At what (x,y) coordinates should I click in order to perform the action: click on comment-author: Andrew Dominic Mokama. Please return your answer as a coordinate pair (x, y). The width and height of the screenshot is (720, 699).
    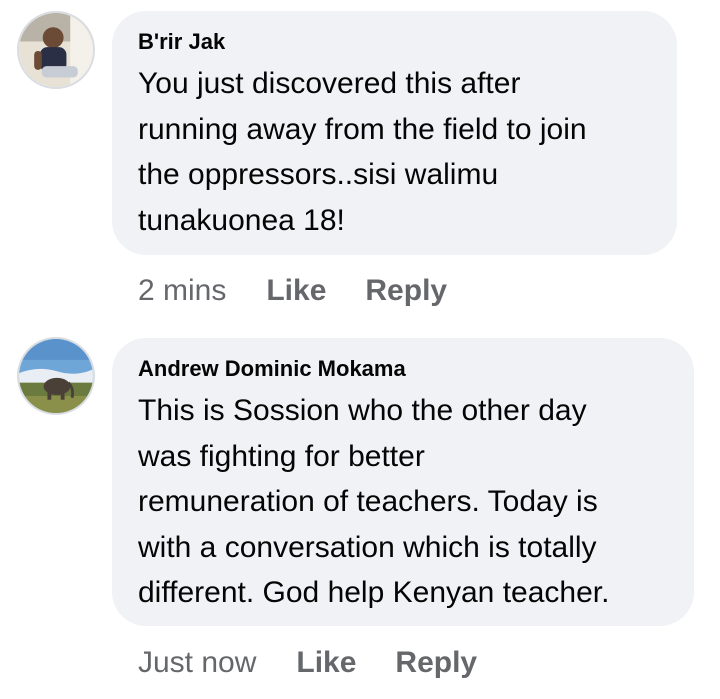
    Looking at the image, I should click on (403, 369).